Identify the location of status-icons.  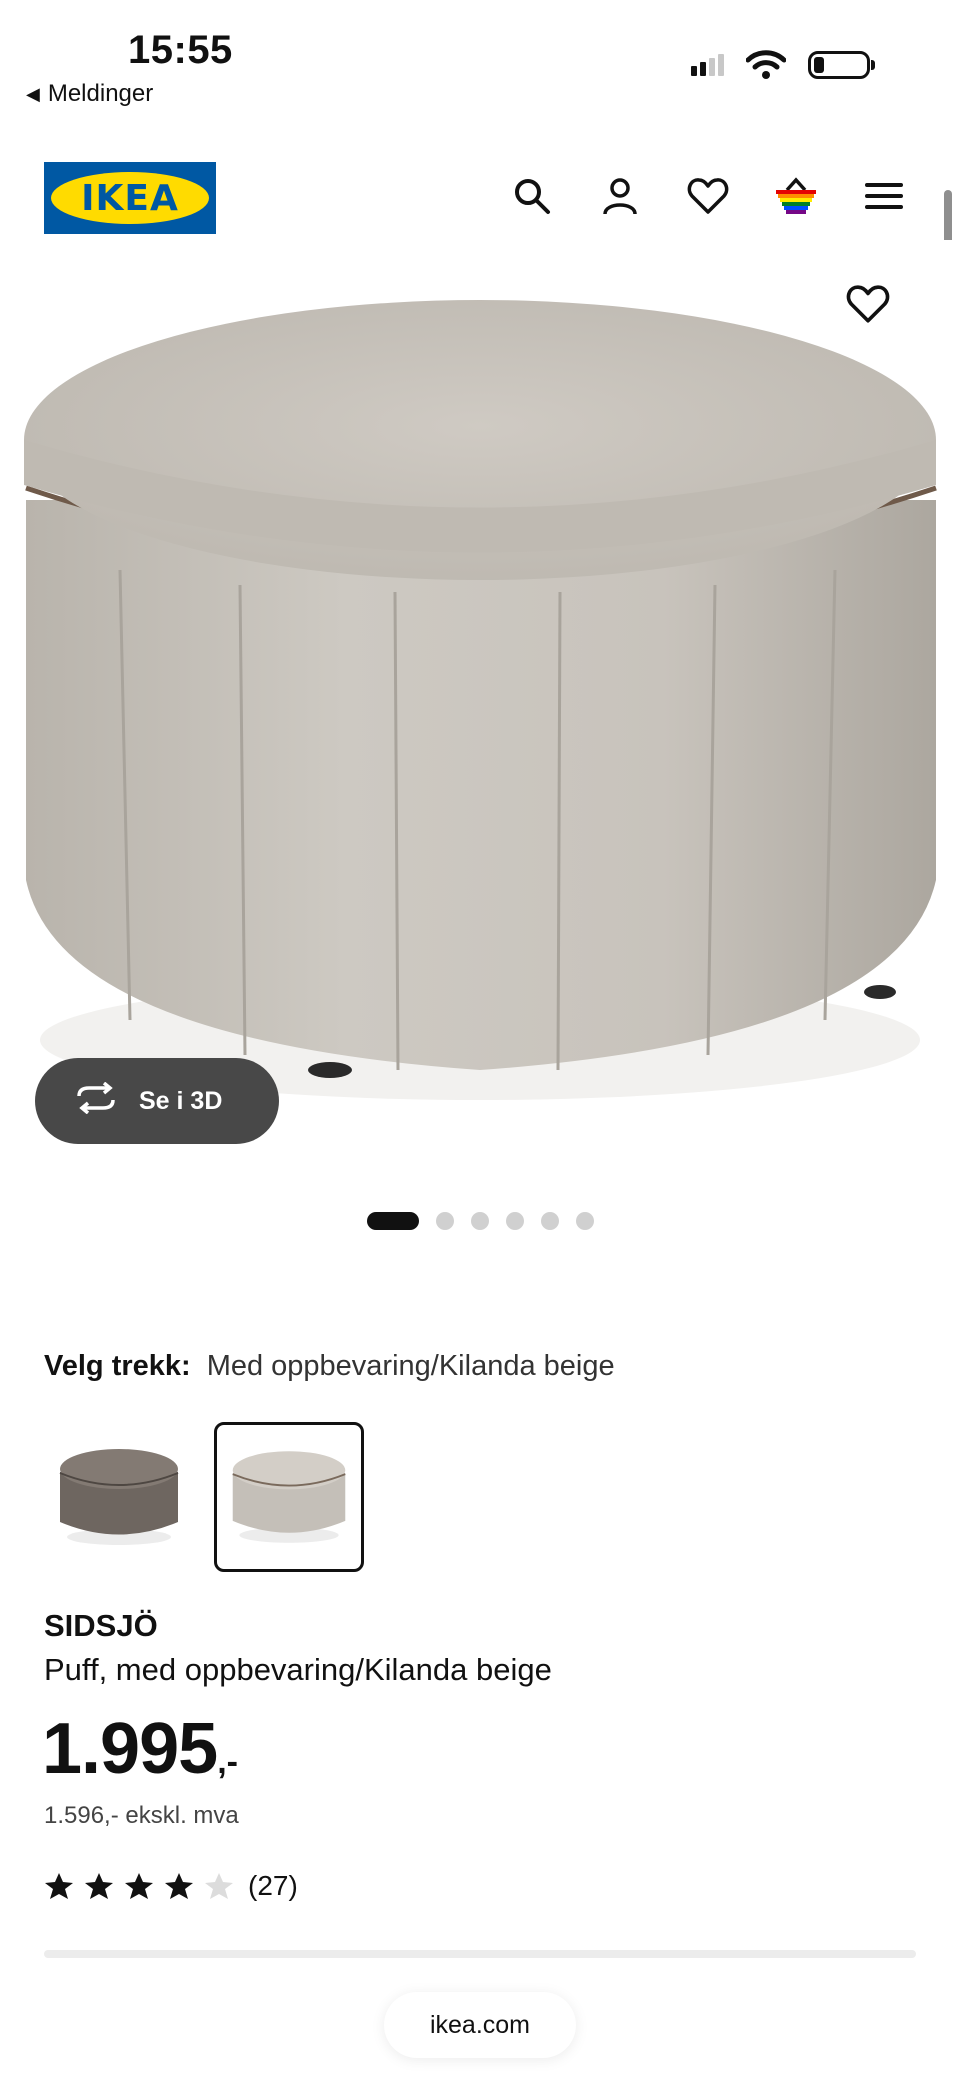
(783, 65).